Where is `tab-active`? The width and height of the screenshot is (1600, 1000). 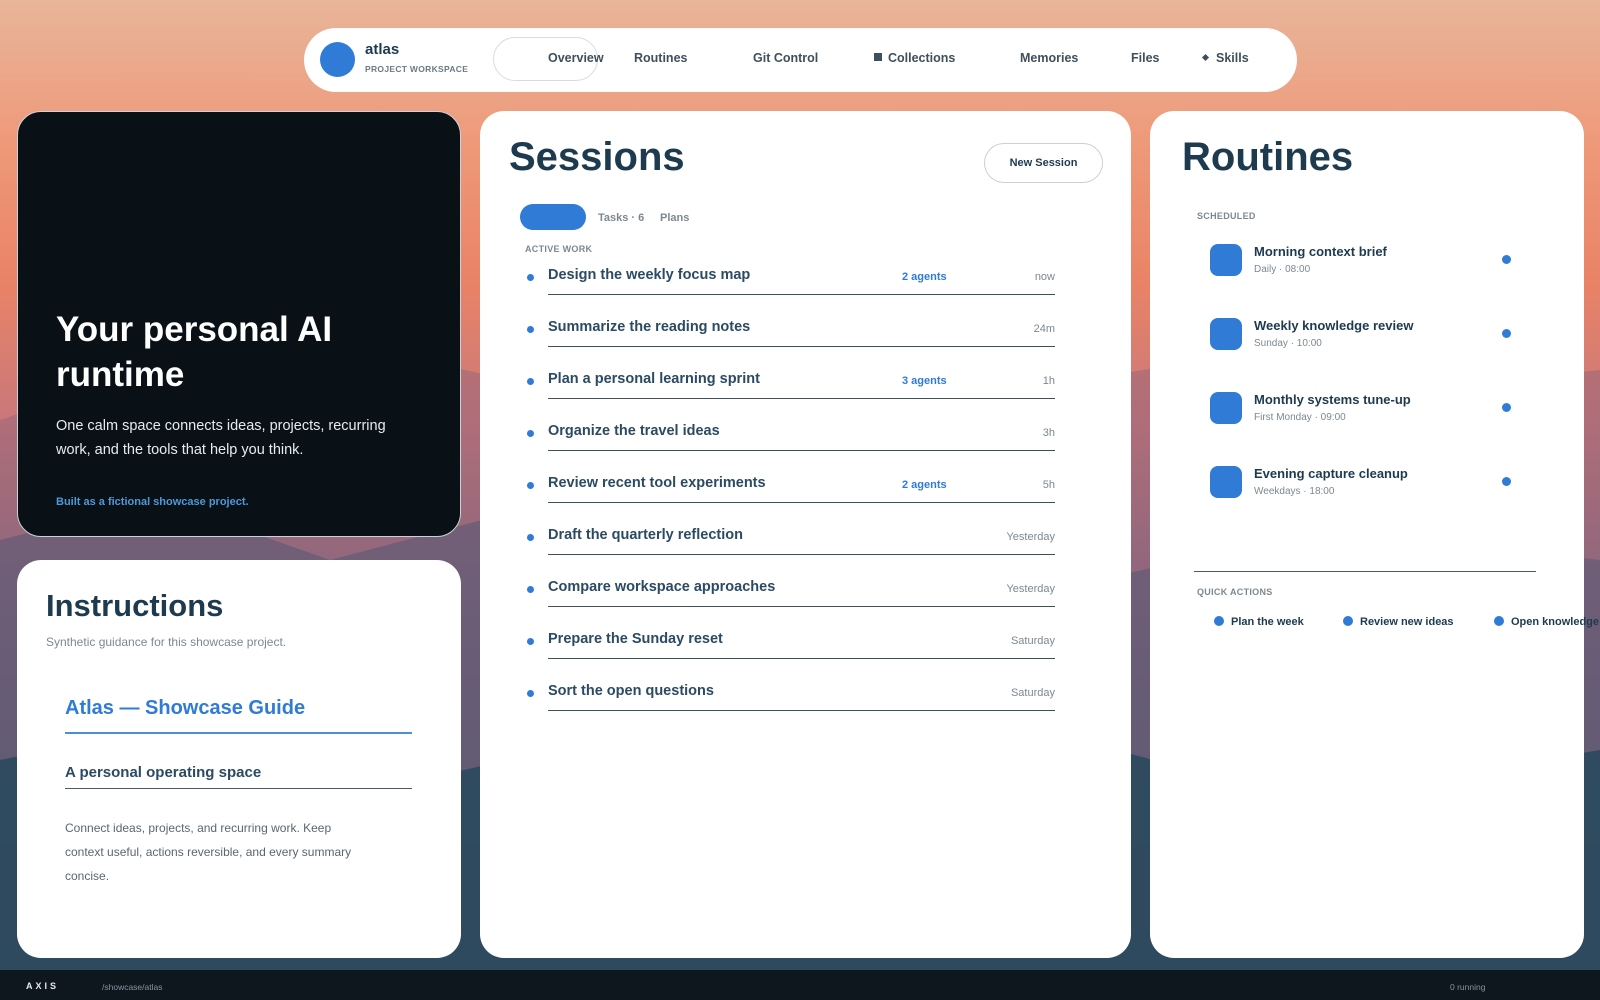 tab-active is located at coordinates (553, 217).